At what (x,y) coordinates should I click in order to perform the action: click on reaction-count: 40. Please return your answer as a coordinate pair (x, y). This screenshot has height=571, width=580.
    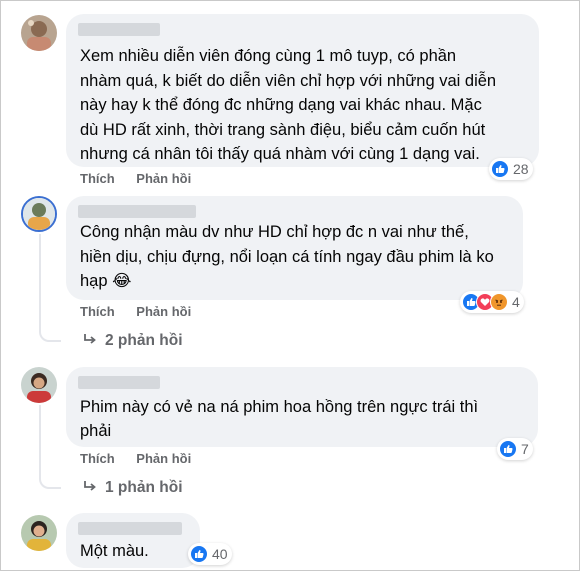
    Looking at the image, I should click on (220, 554).